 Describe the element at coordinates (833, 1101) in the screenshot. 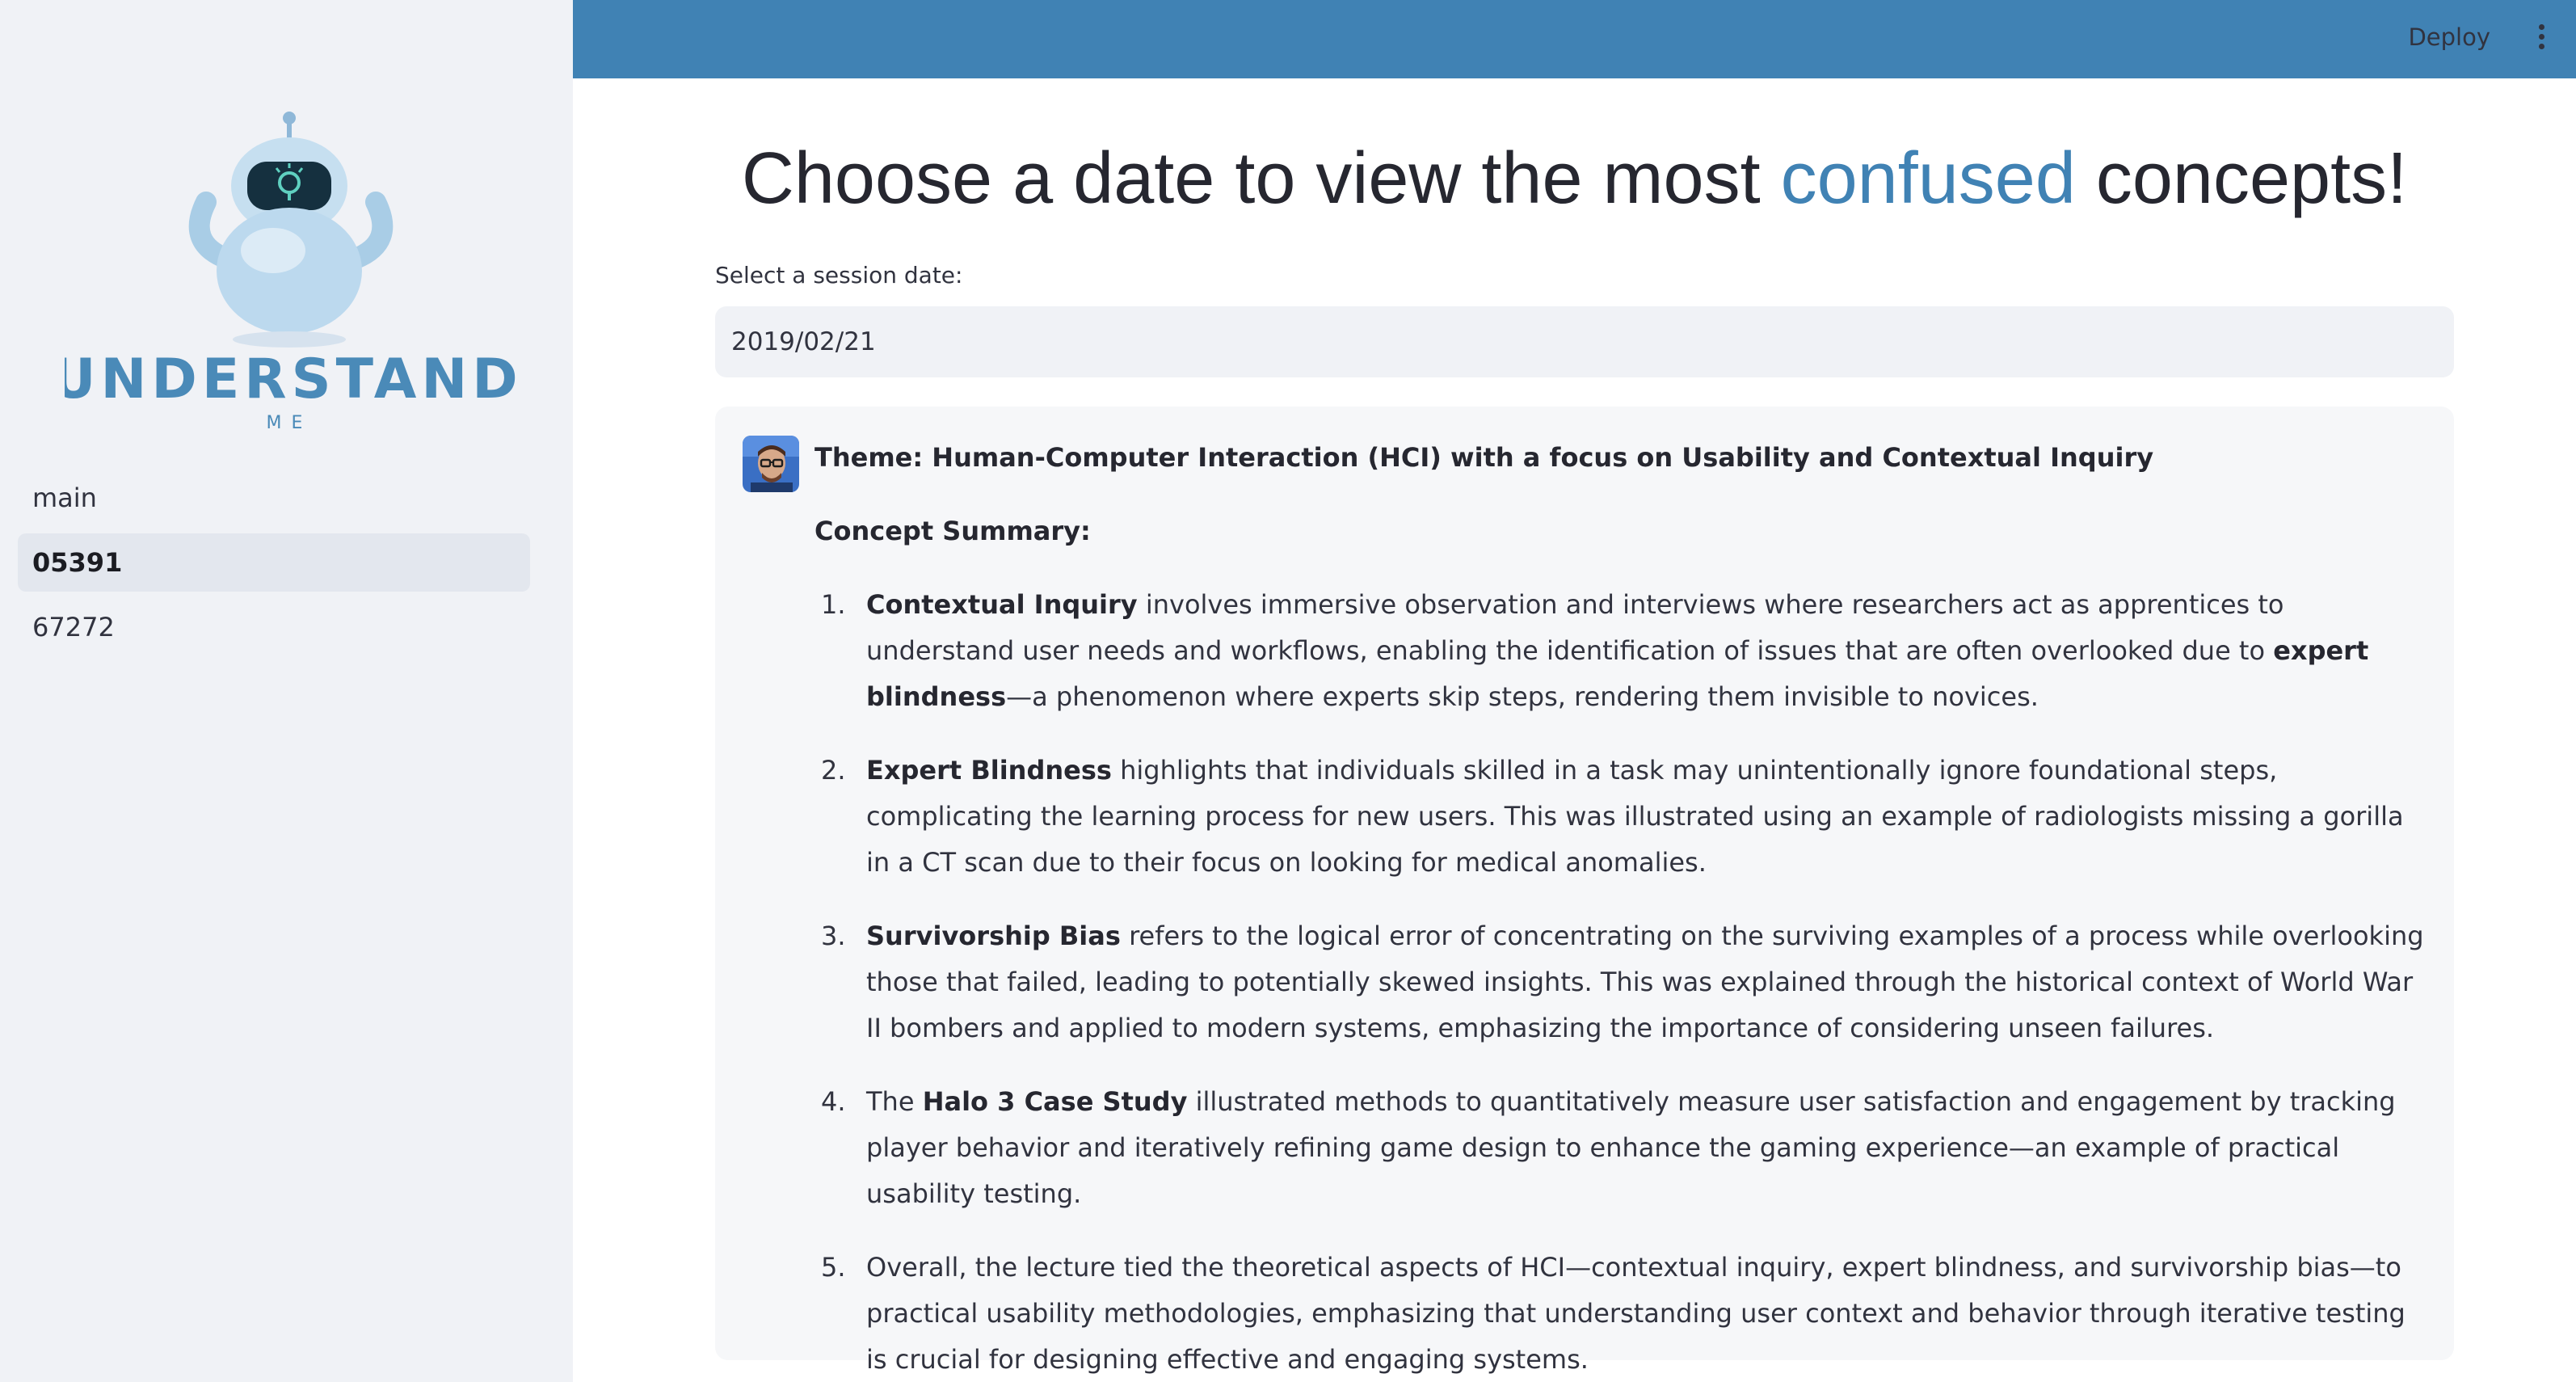

I see `list-number: 4.` at that location.